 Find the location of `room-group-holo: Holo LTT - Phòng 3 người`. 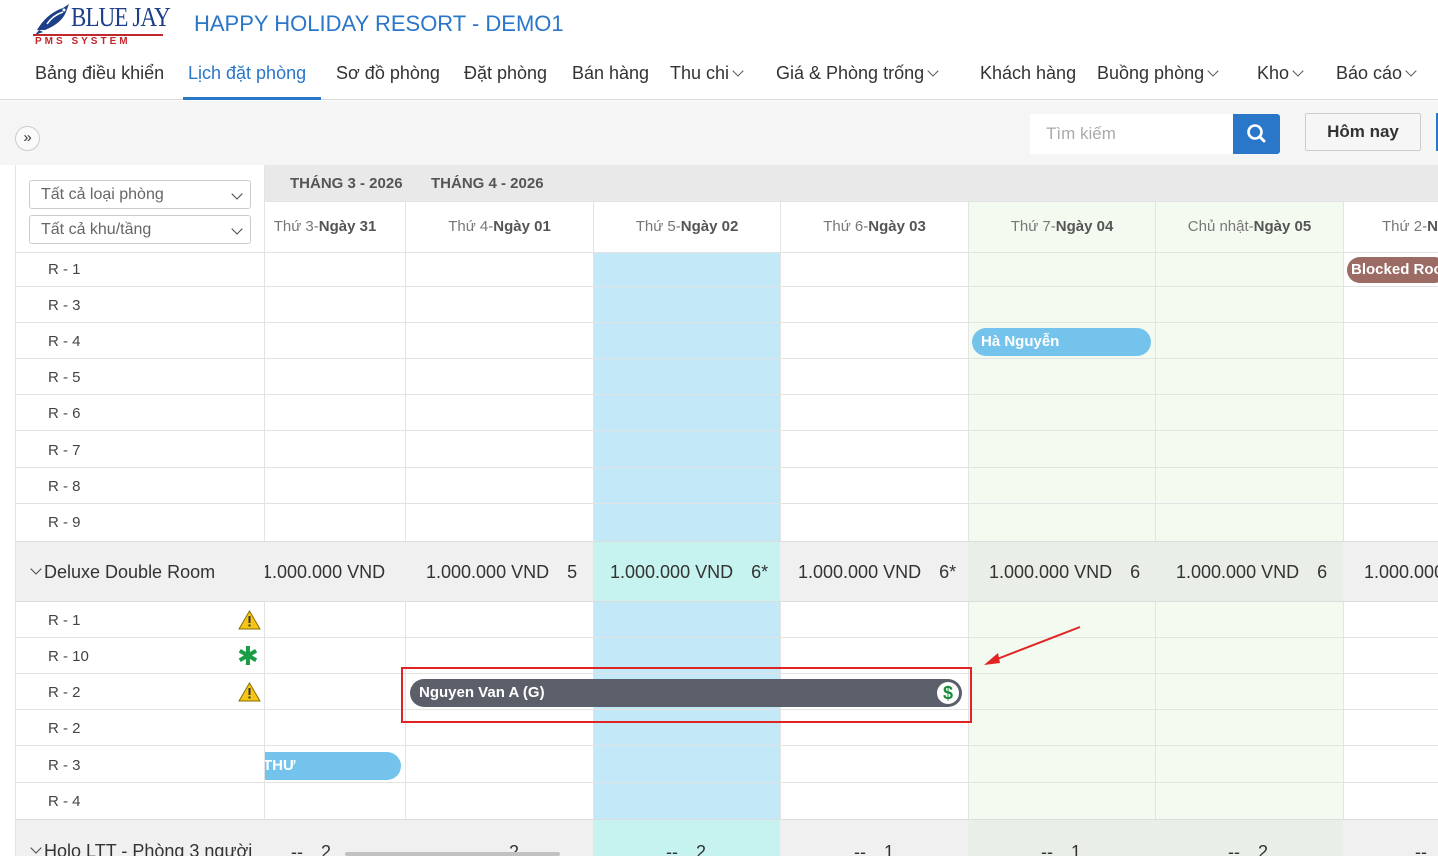

room-group-holo: Holo LTT - Phòng 3 người is located at coordinates (140, 837).